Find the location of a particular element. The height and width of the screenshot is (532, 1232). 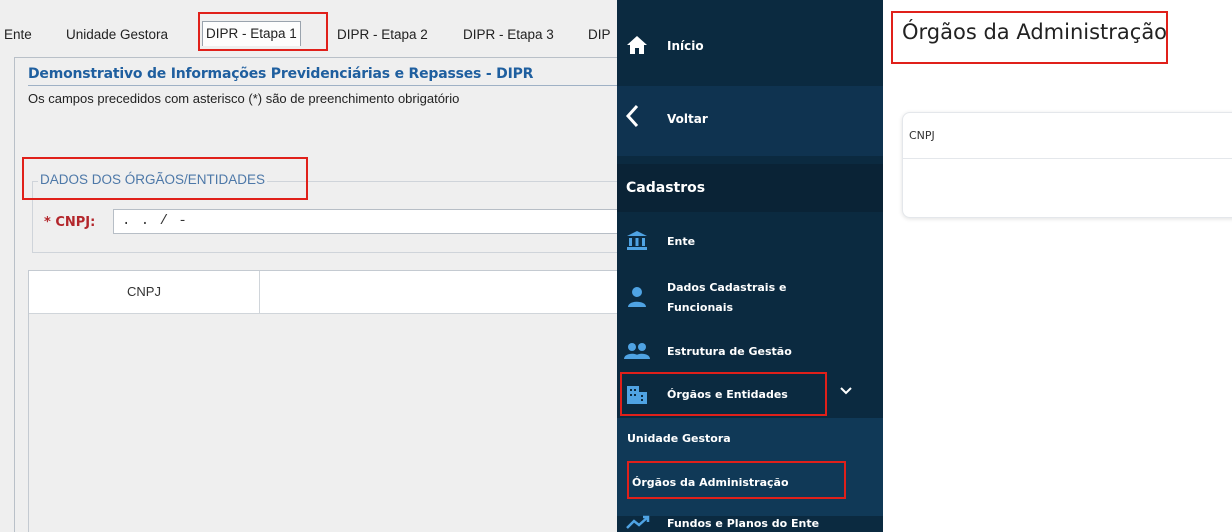

grid-header: CNPJ is located at coordinates (323, 292).